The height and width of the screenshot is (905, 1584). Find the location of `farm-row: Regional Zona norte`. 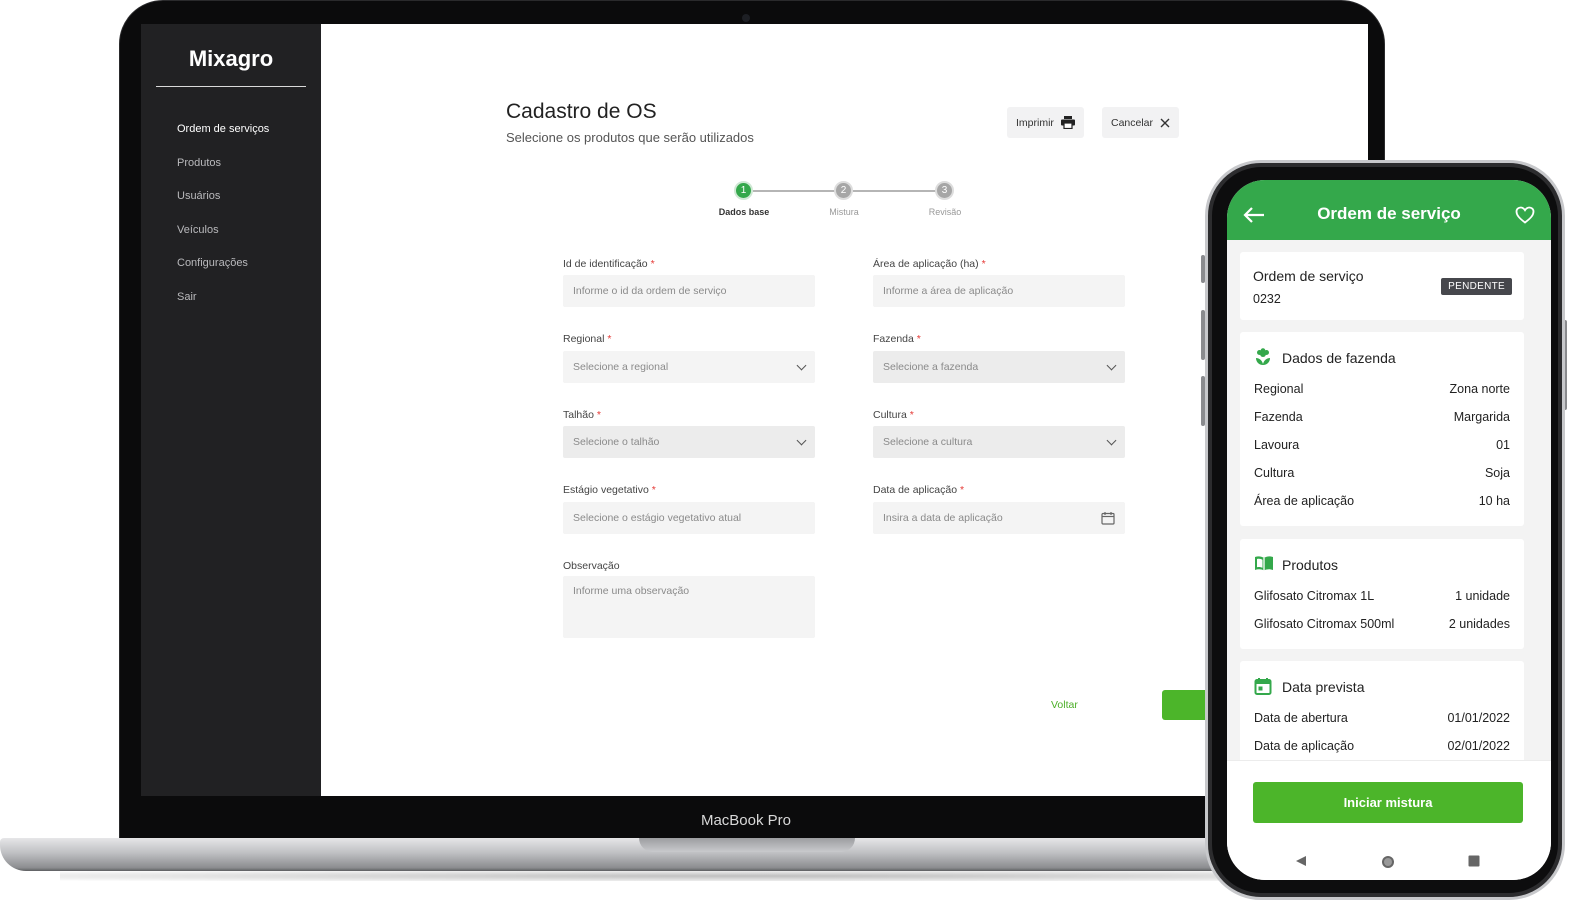

farm-row: Regional Zona norte is located at coordinates (1382, 389).